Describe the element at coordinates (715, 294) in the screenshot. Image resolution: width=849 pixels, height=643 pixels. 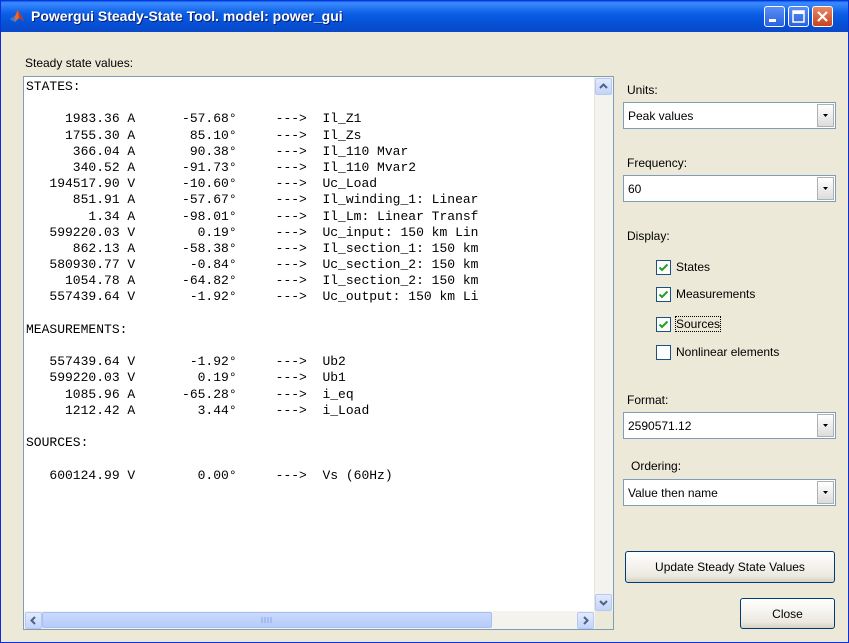
I see `measurements-checkbox-label: Measurements` at that location.